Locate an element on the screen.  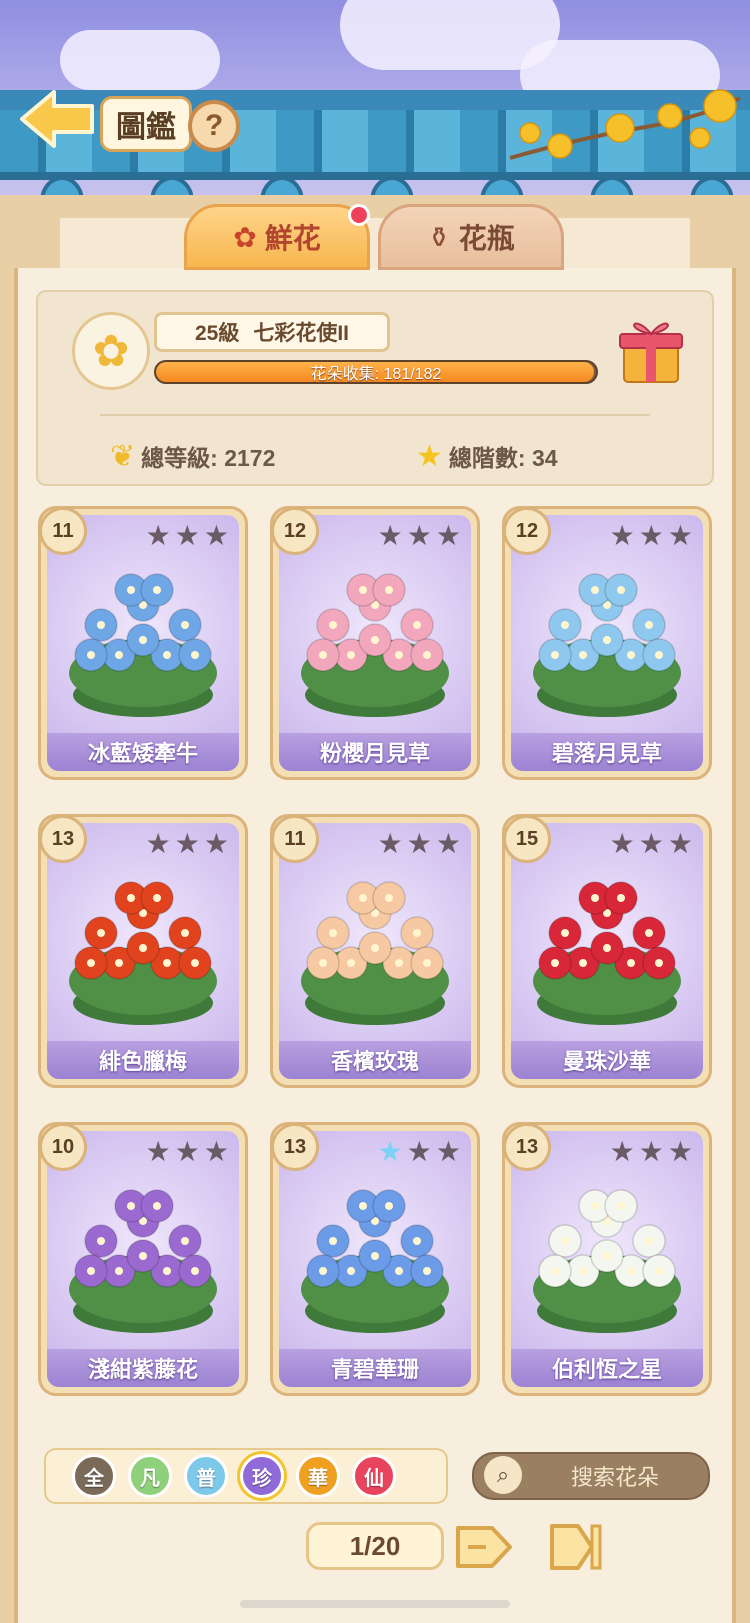
tab-flowers: ✿ 鮮花 is located at coordinates (277, 237).